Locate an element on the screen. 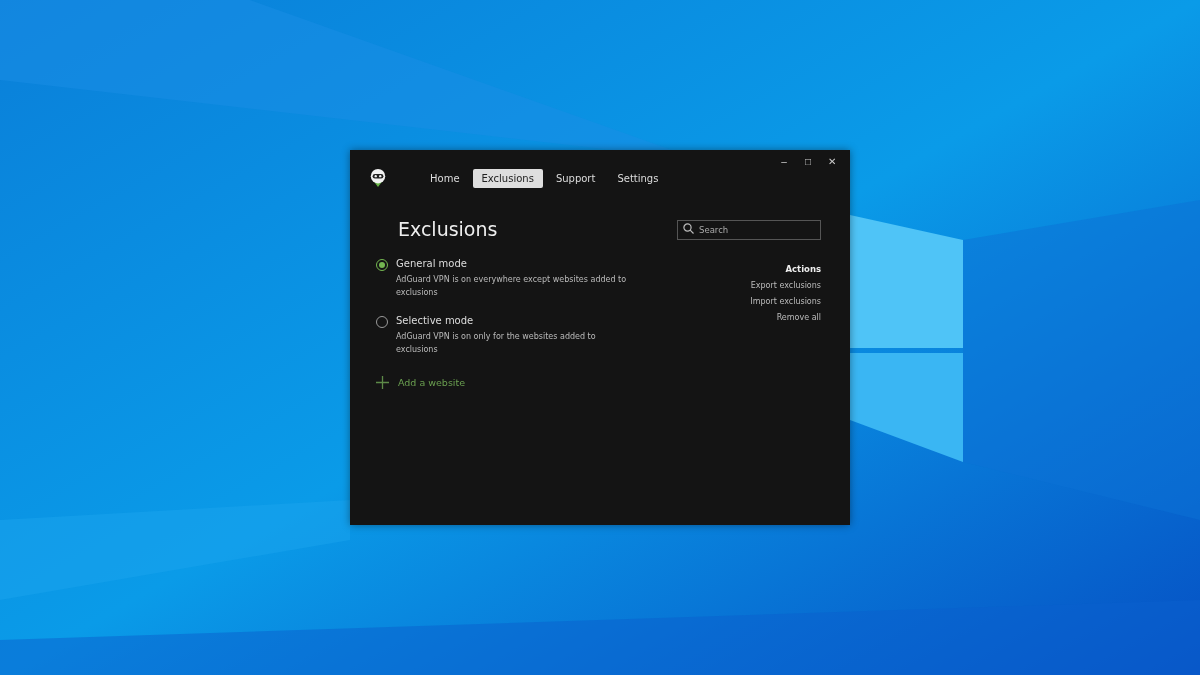  action-link: Export exclusions is located at coordinates (785, 285).